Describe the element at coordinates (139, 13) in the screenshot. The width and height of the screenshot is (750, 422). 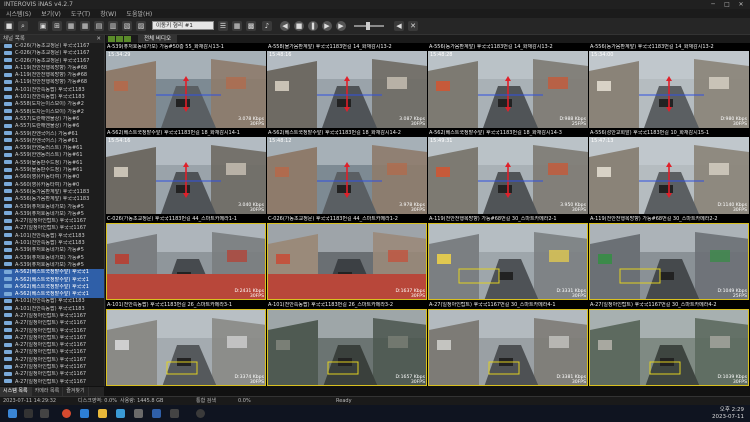
I see `menu-help: 도움말(H)` at that location.